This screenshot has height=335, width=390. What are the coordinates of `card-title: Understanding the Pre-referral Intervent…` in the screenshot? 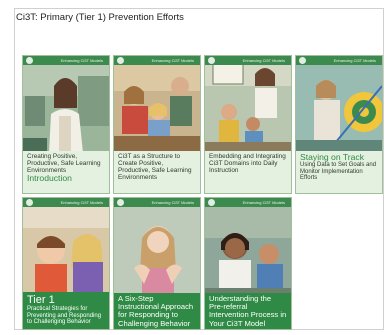 It's located at (248, 311).